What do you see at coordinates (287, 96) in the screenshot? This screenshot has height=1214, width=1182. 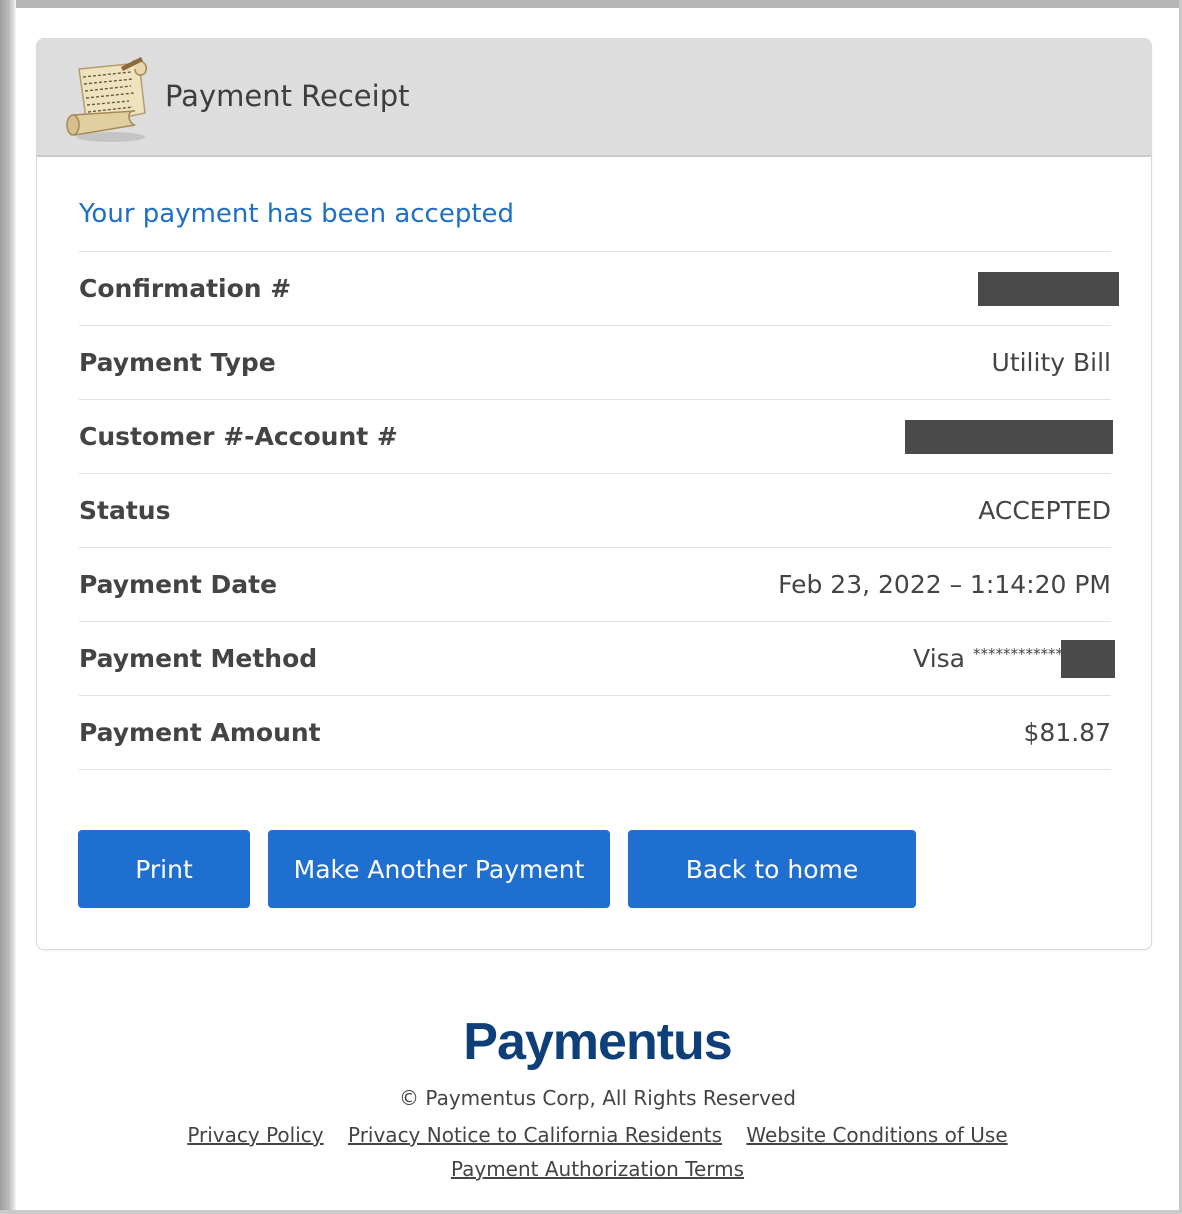 I see `page-title: Payment Receipt` at bounding box center [287, 96].